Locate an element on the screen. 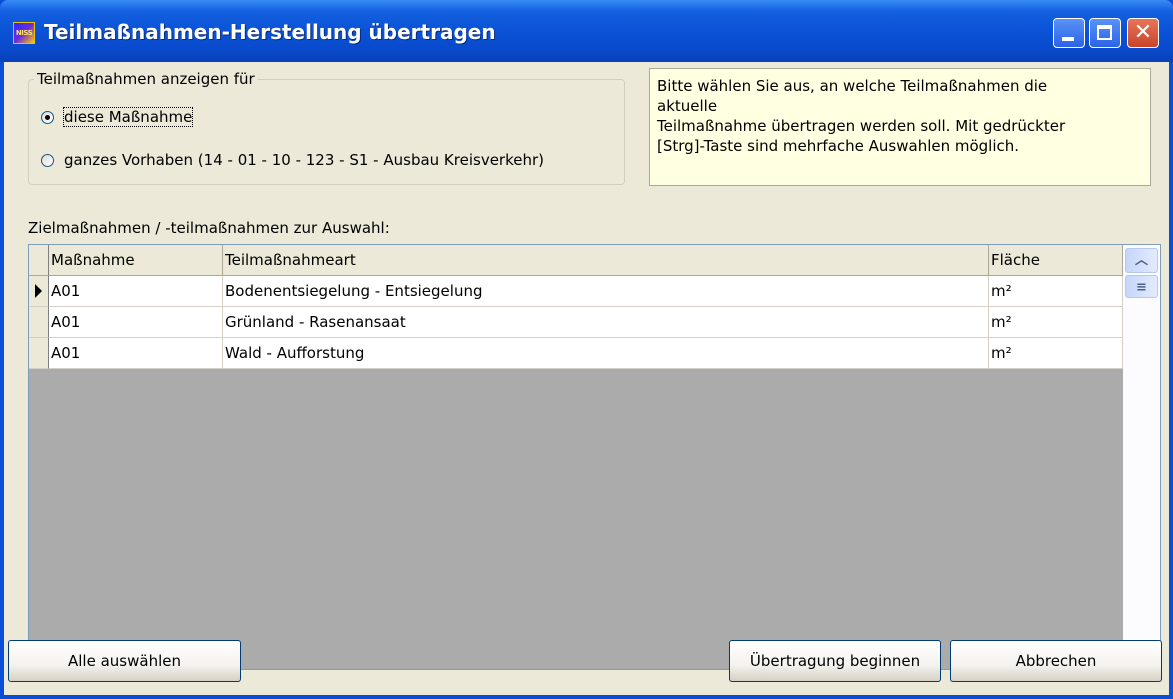 Image resolution: width=1173 pixels, height=699 pixels. current-row-arrow-icon is located at coordinates (38, 291).